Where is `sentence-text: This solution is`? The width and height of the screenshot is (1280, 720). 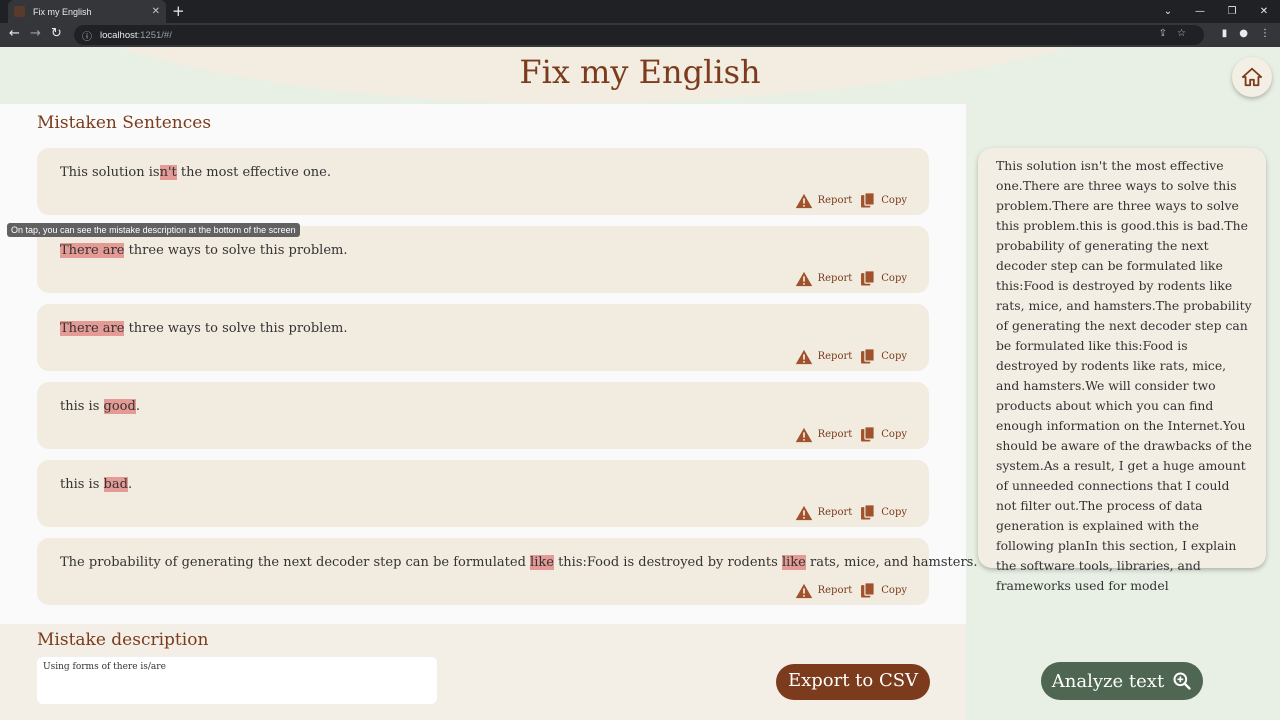 sentence-text: This solution is is located at coordinates (110, 172).